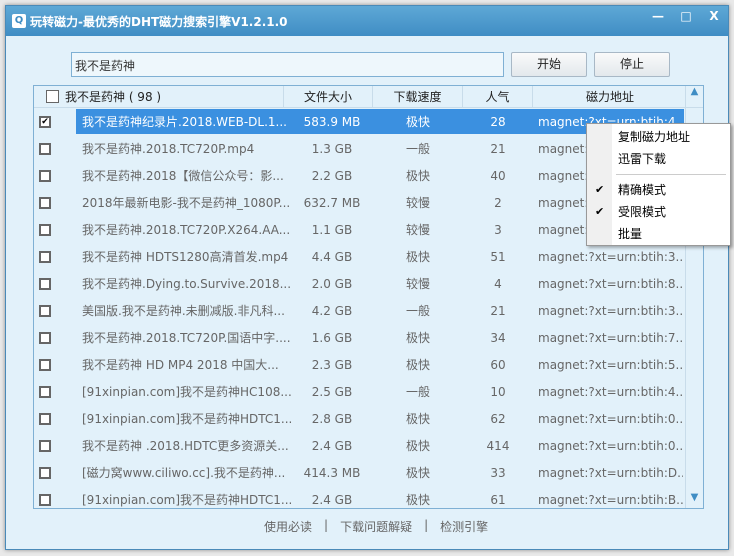  Describe the element at coordinates (498, 202) in the screenshot. I see `popularity: 2` at that location.